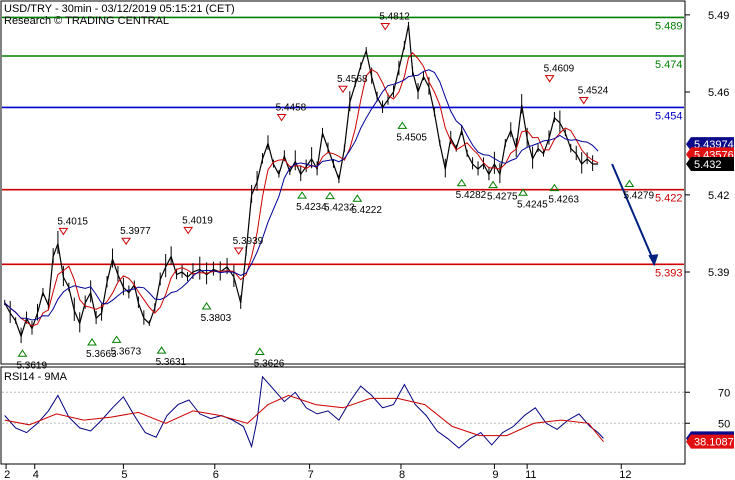 This screenshot has width=735, height=480. What do you see at coordinates (72, 221) in the screenshot?
I see `high-label: 5.4015` at bounding box center [72, 221].